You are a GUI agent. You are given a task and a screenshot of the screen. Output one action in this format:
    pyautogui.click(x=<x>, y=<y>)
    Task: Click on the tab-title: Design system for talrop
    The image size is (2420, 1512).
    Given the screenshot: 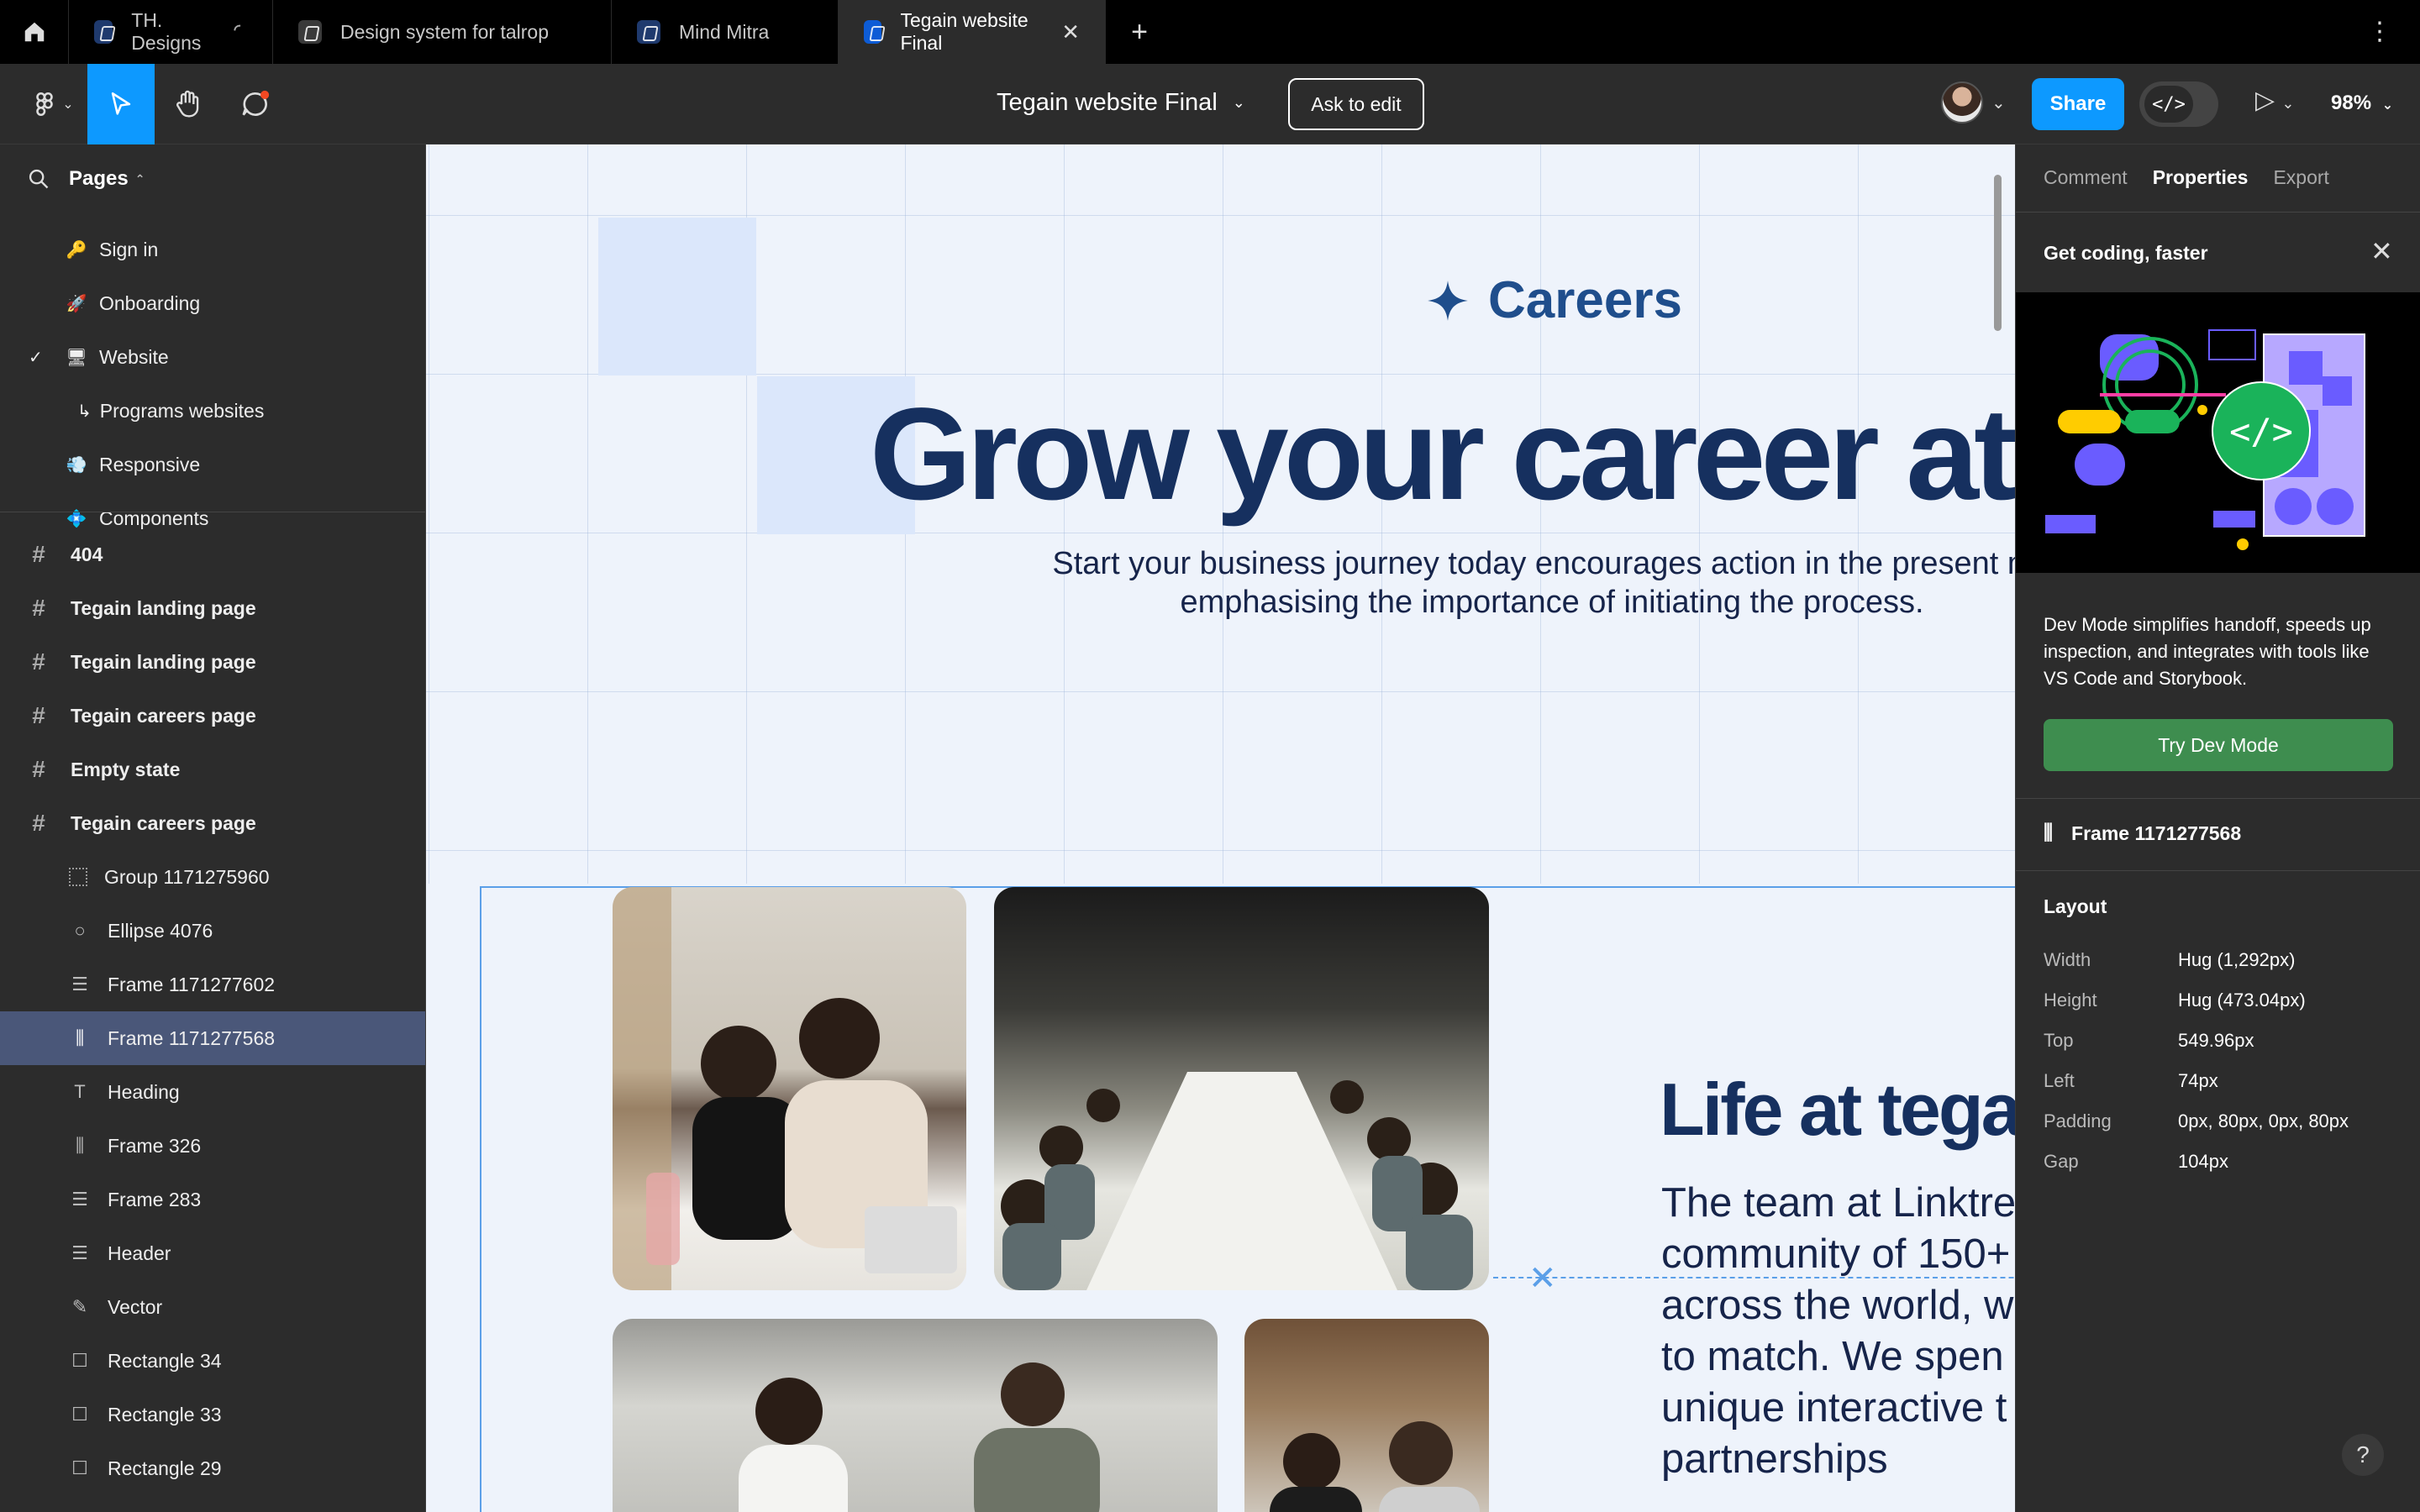 What is the action you would take?
    pyautogui.click(x=445, y=31)
    